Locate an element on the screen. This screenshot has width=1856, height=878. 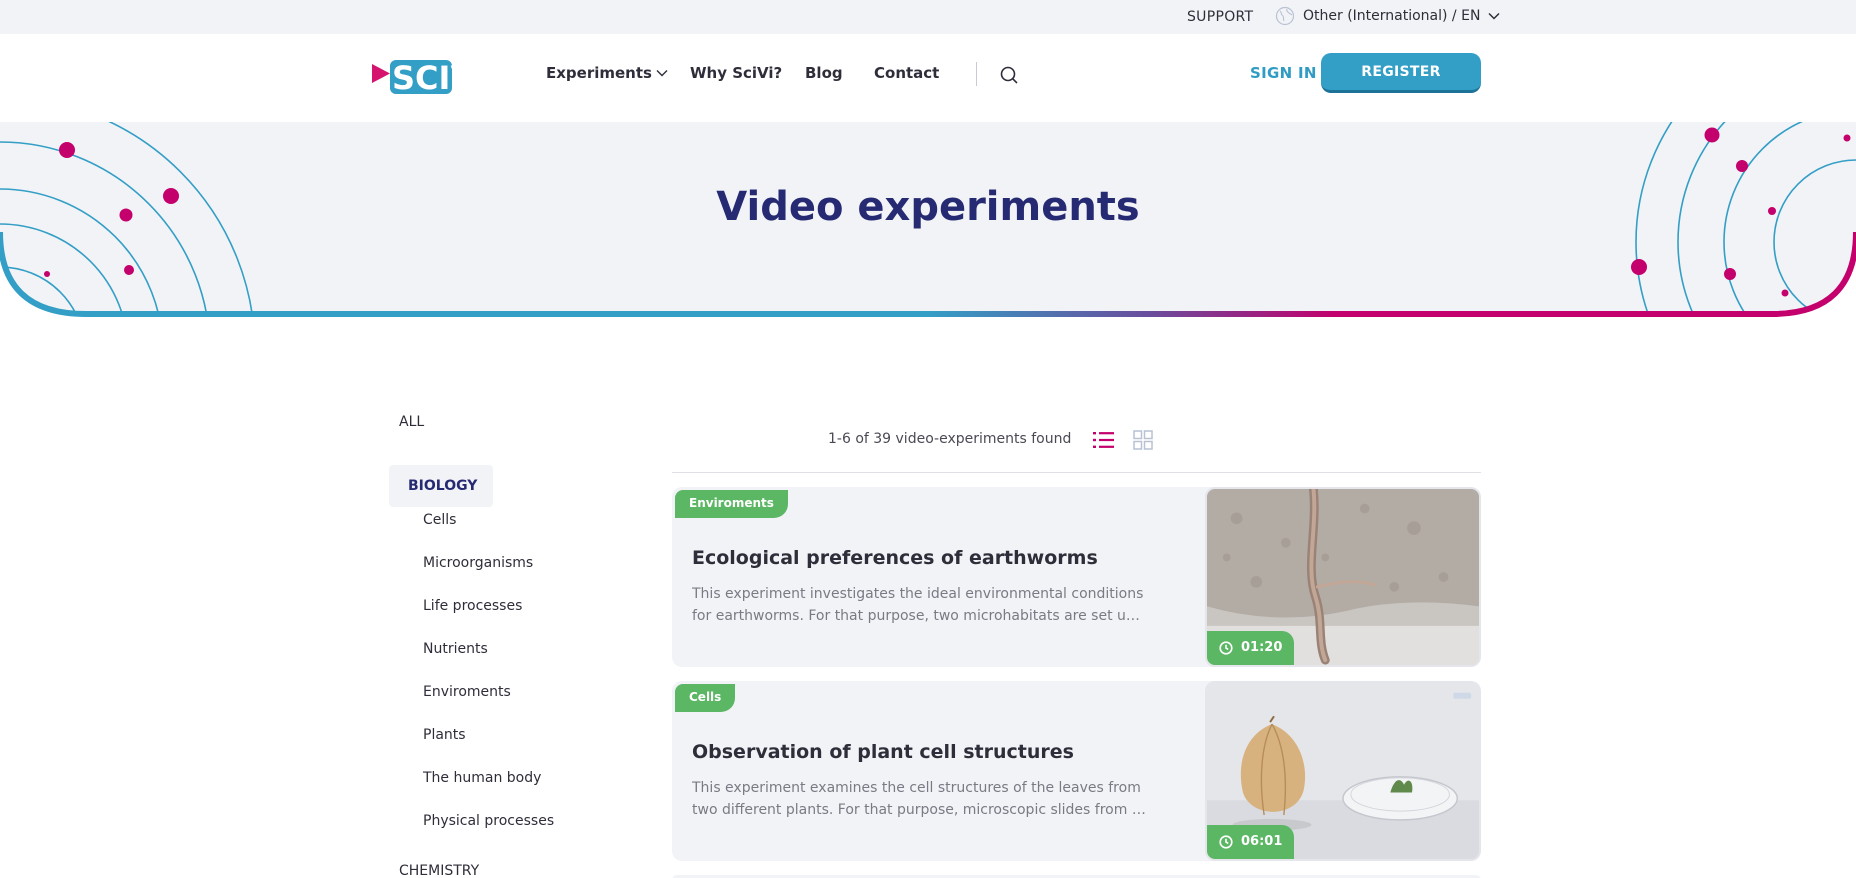
list-view-icon is located at coordinates (1104, 440).